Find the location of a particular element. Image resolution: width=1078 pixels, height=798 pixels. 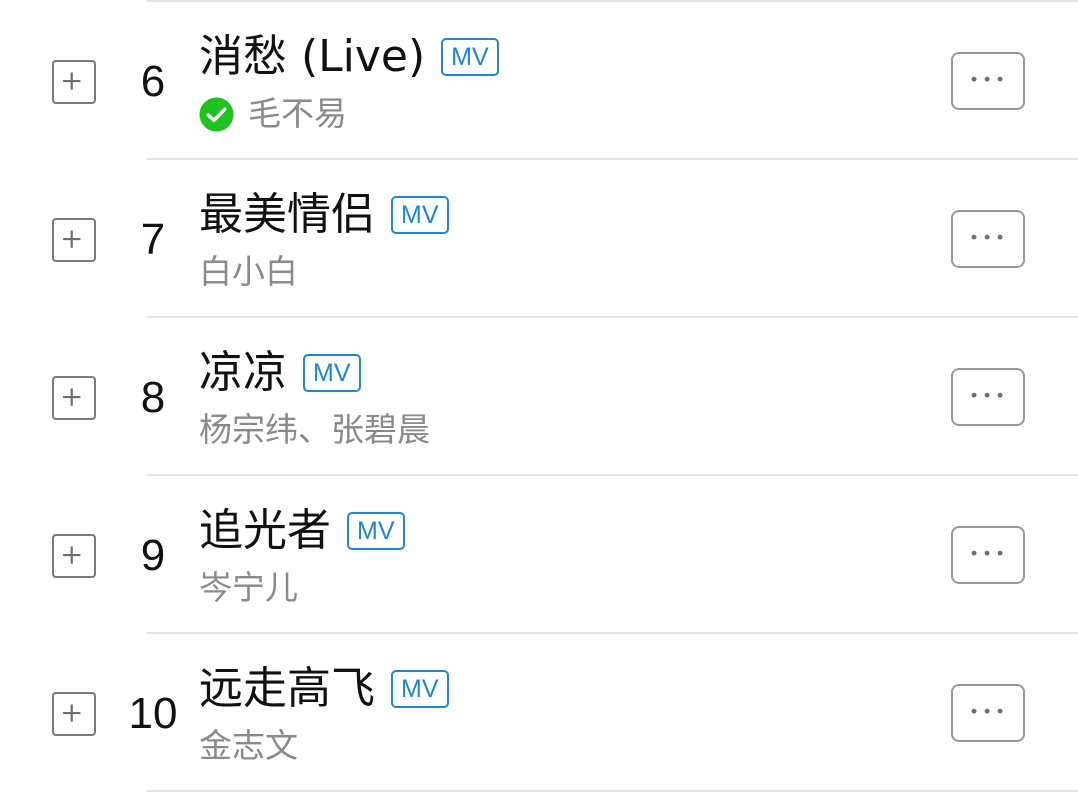

song-title: 追光者 is located at coordinates (265, 531).